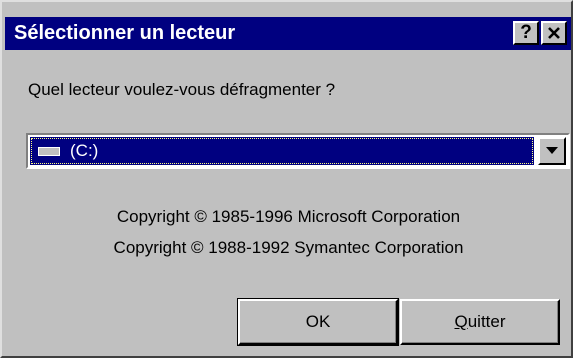 This screenshot has width=573, height=358. Describe the element at coordinates (486, 321) in the screenshot. I see `quit-label-rest: uitter` at that location.